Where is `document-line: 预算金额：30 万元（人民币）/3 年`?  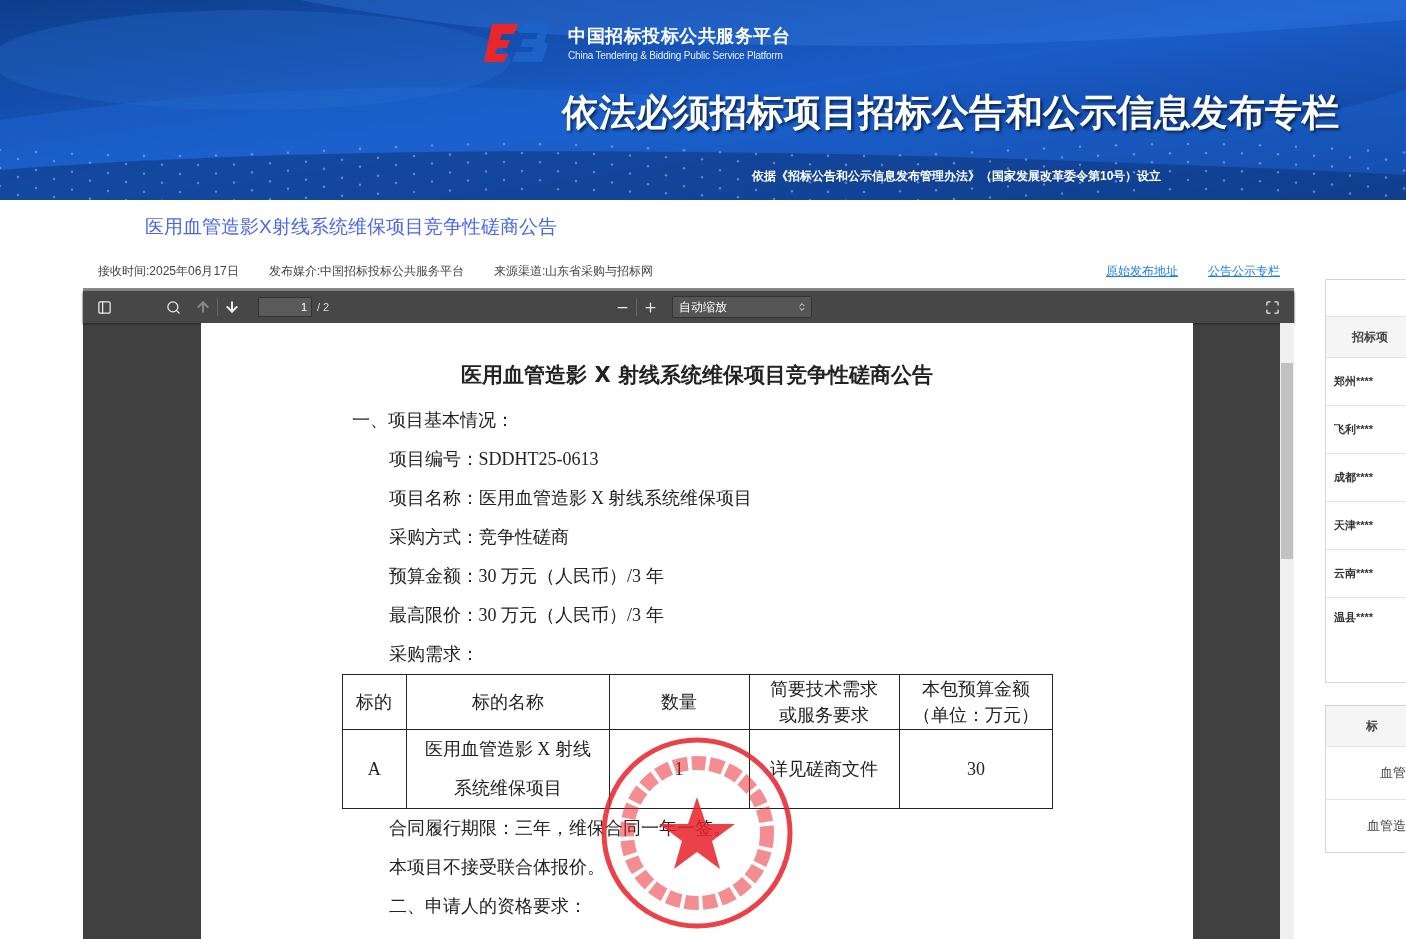
document-line: 预算金额：30 万元（人民币）/3 年 is located at coordinates (526, 576).